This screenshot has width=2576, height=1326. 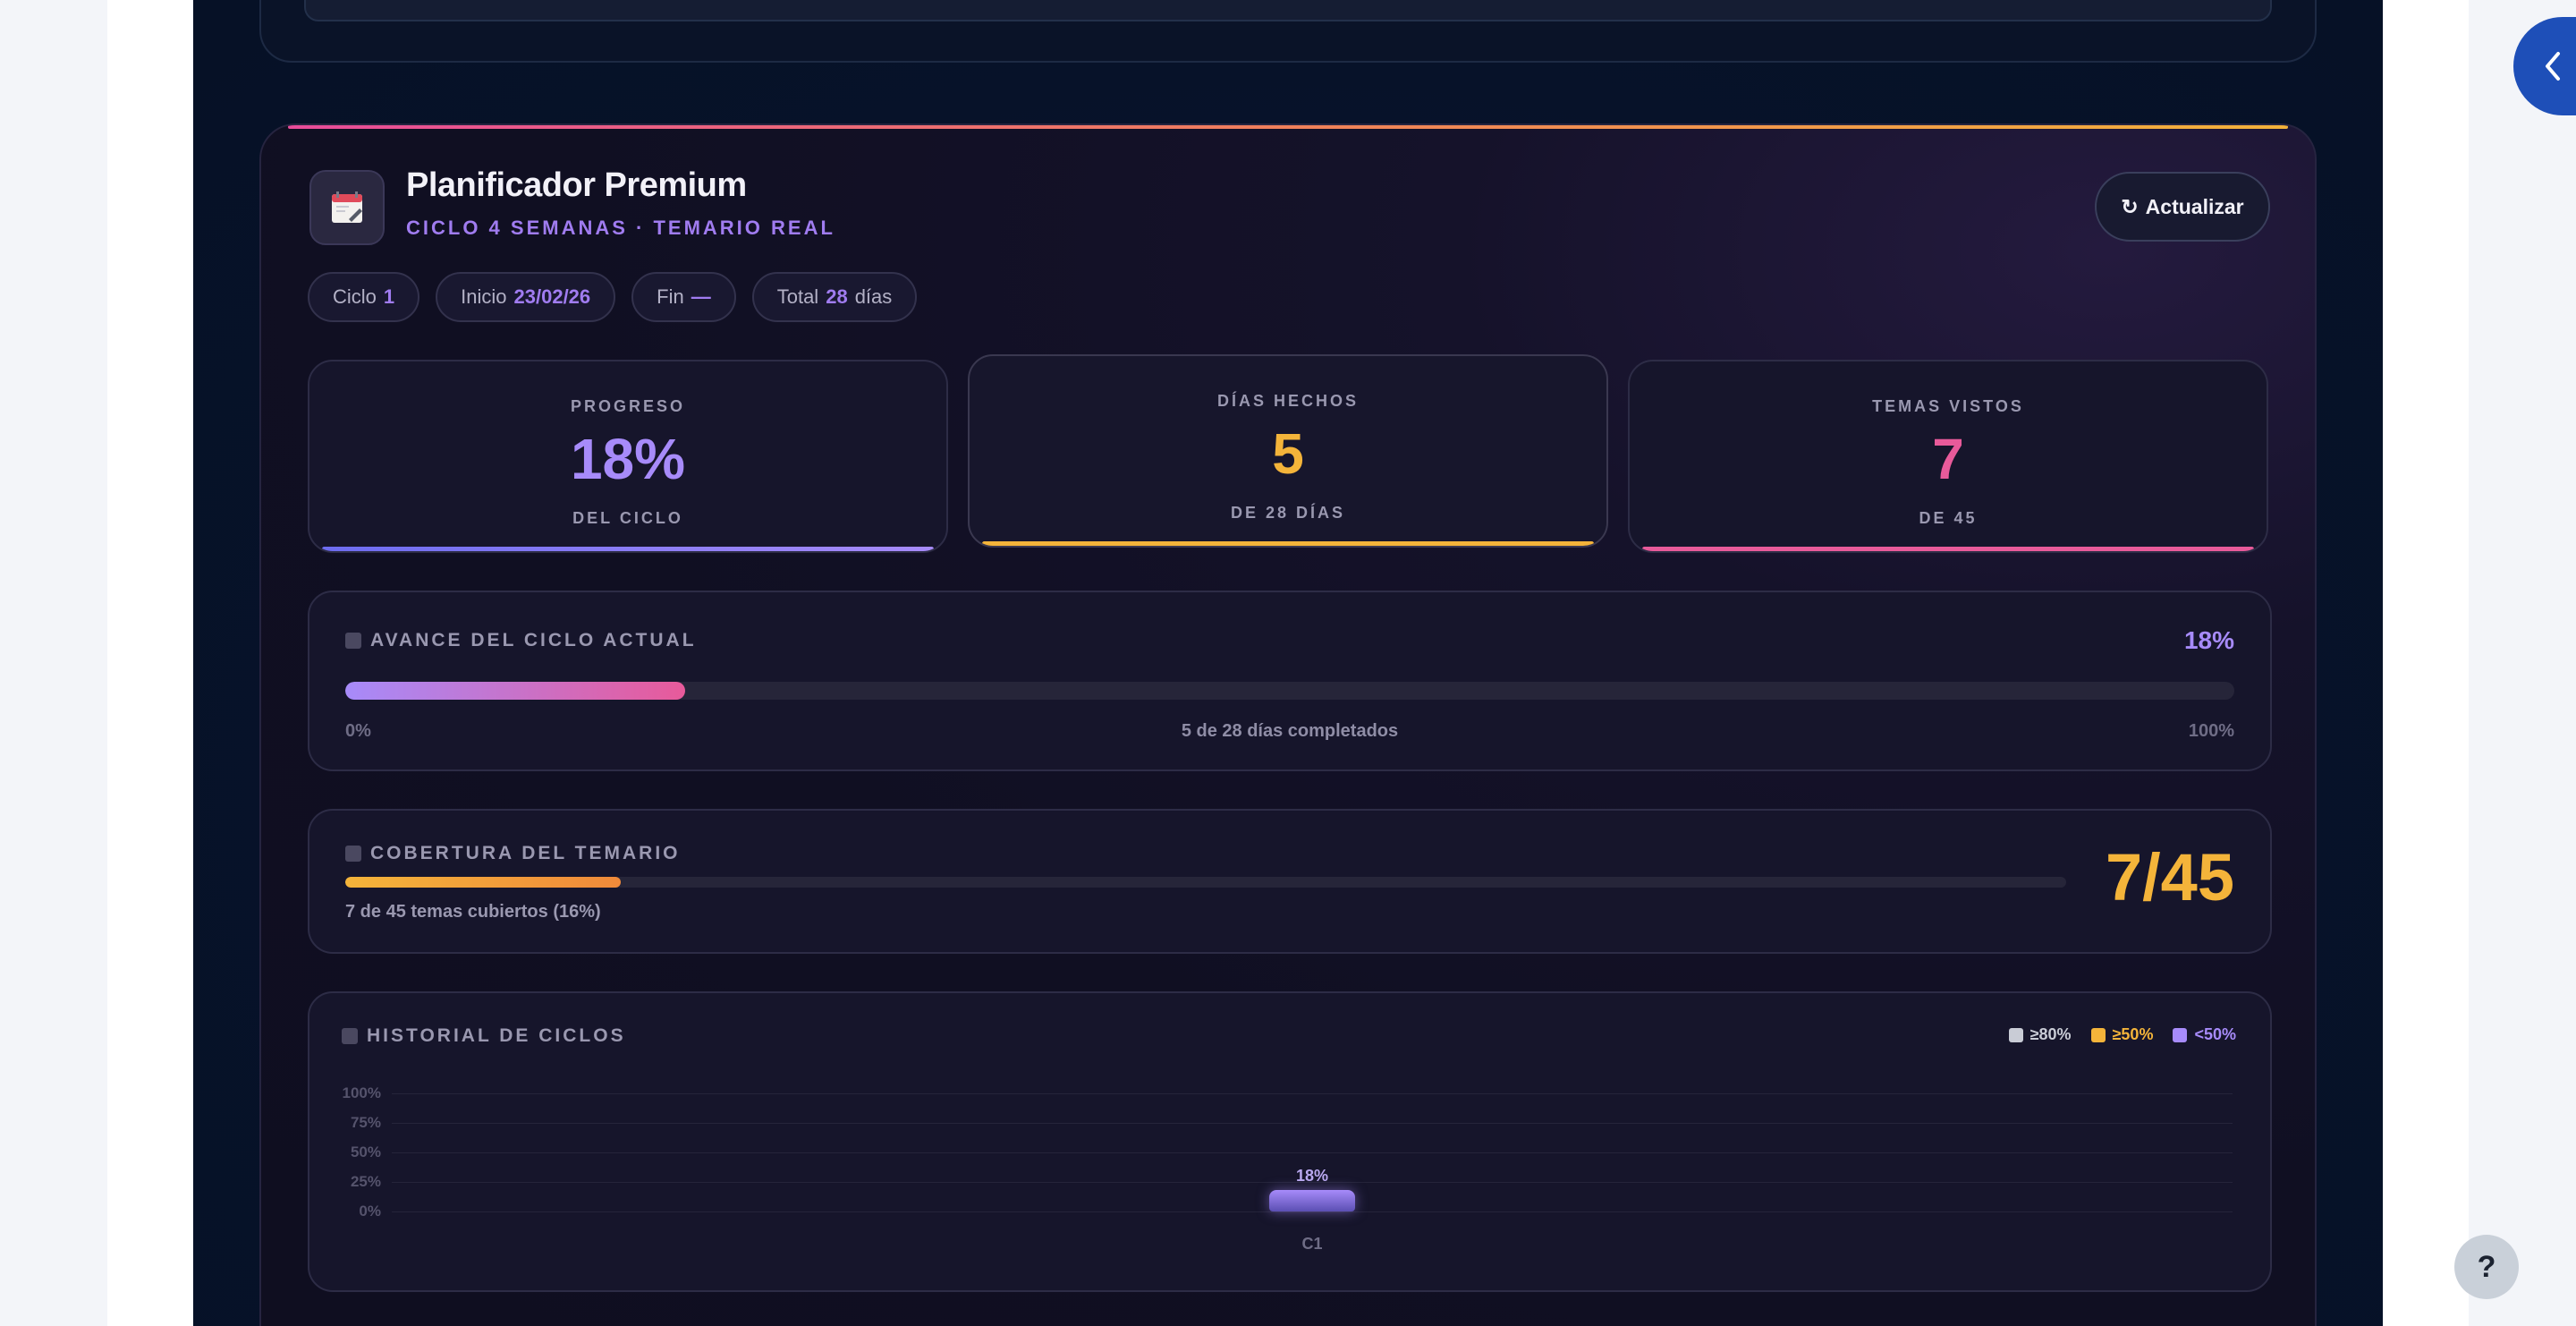 I want to click on stat-value: 7, so click(x=1948, y=459).